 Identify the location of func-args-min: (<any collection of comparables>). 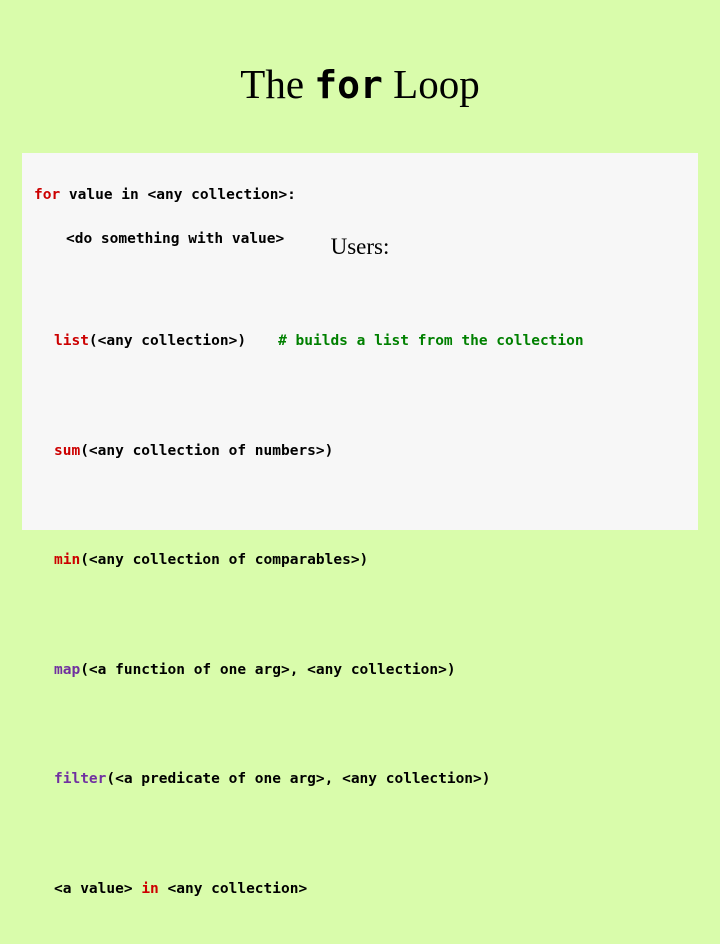
(224, 560).